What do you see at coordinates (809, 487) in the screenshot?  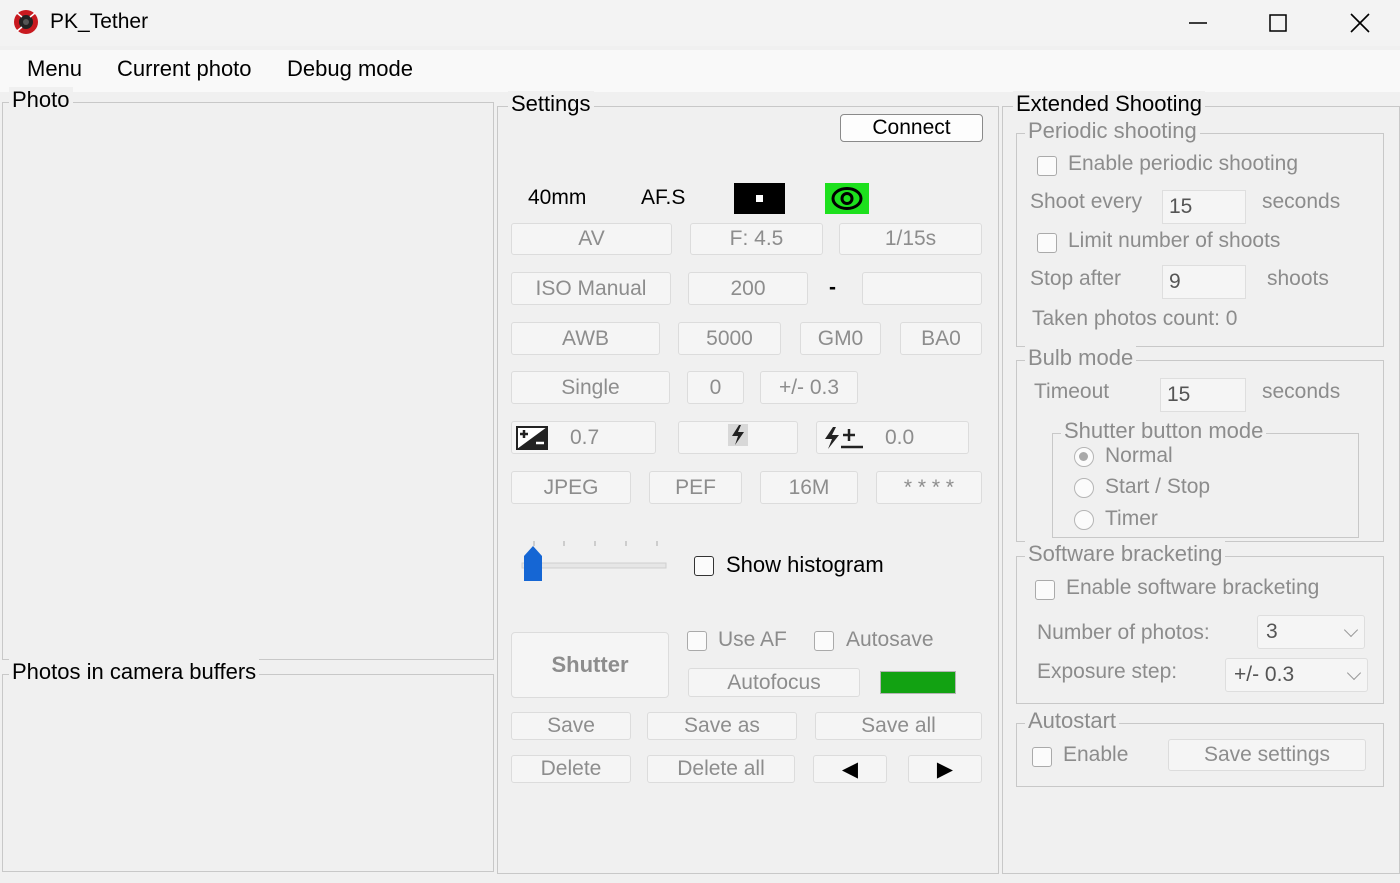 I see `resolution-button: 16M` at bounding box center [809, 487].